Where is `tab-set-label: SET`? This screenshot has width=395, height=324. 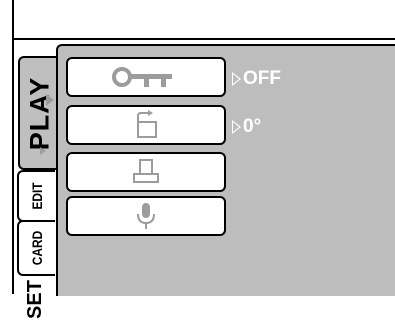 tab-set-label: SET is located at coordinates (34, 299).